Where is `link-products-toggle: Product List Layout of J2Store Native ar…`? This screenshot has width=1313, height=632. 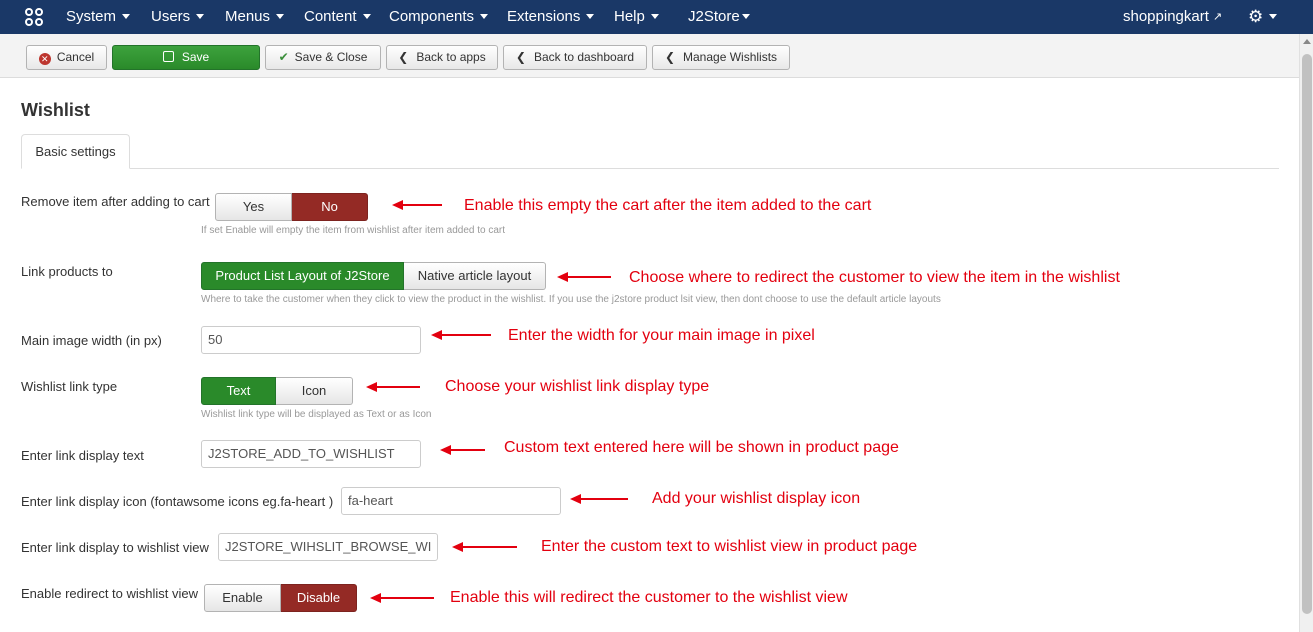
link-products-toggle: Product List Layout of J2Store Native ar… is located at coordinates (373, 276).